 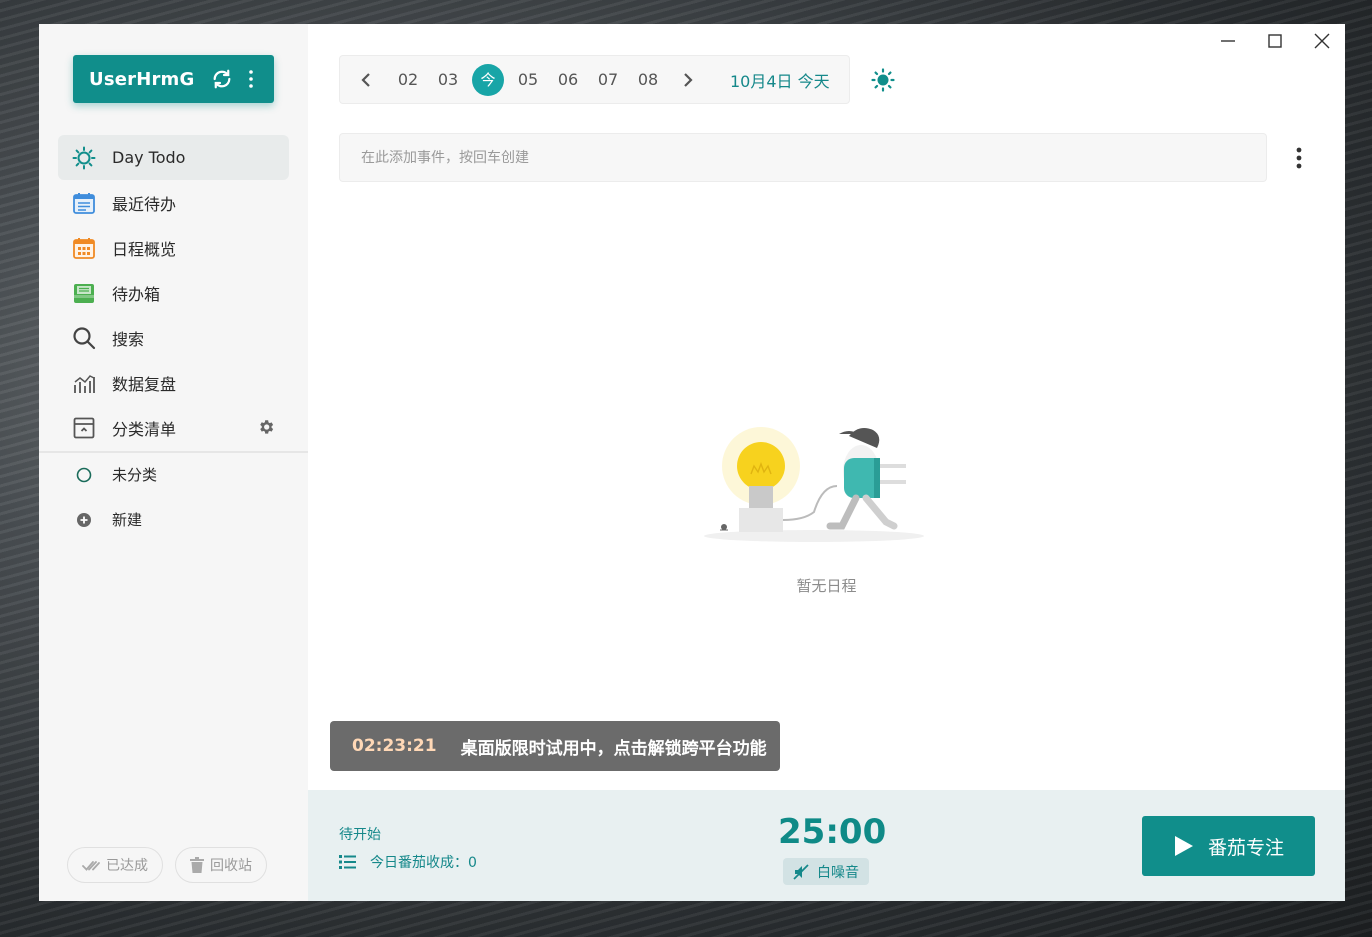 I want to click on nav-item-day-todo: Day Todo, so click(x=173, y=157).